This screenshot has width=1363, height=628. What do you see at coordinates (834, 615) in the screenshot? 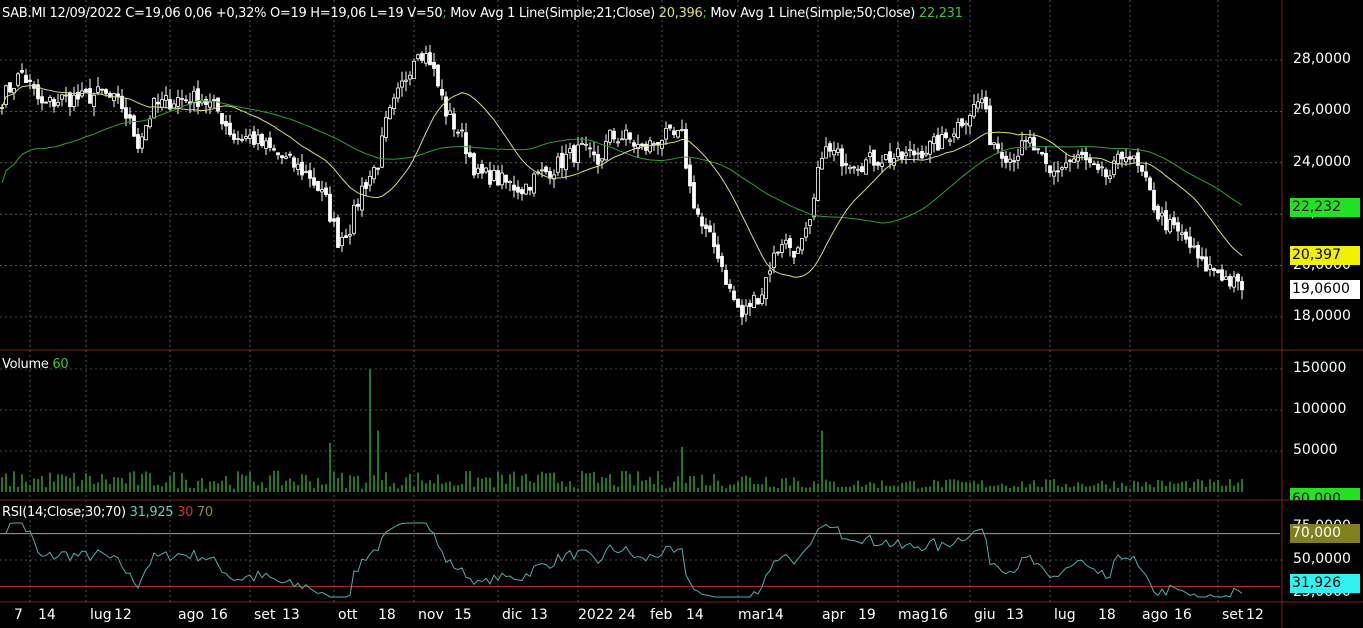
I see `x-tick: apr` at bounding box center [834, 615].